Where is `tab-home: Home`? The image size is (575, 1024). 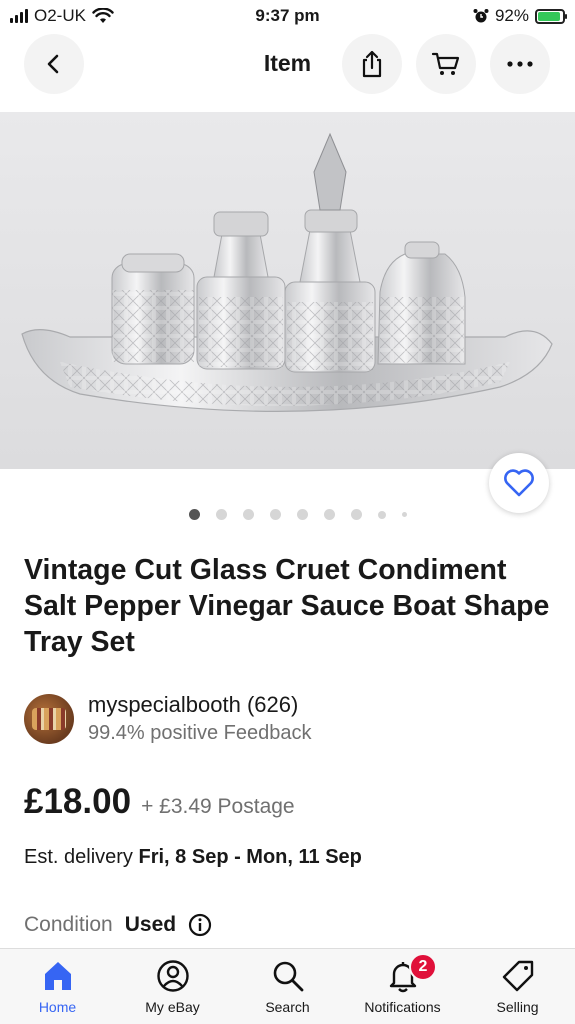
tab-home: Home is located at coordinates (57, 986).